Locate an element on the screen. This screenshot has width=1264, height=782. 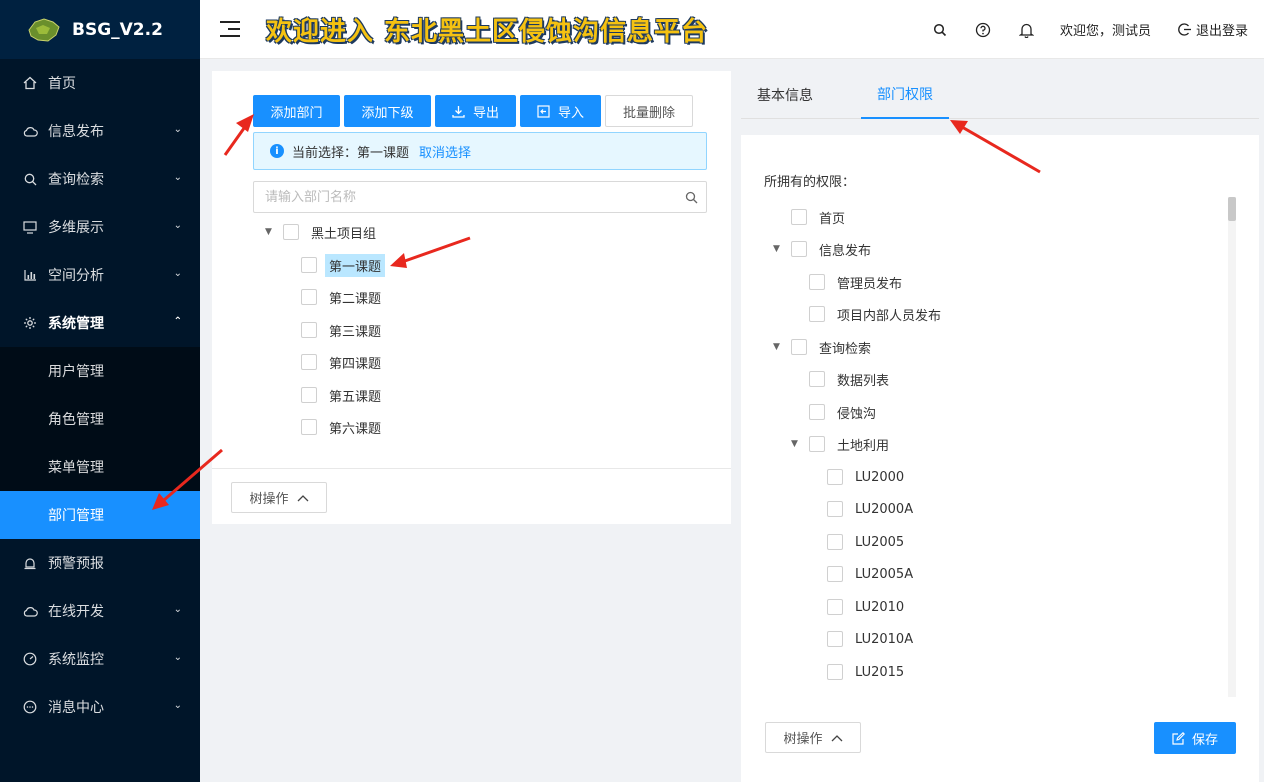
import-button: 导入 is located at coordinates (560, 111).